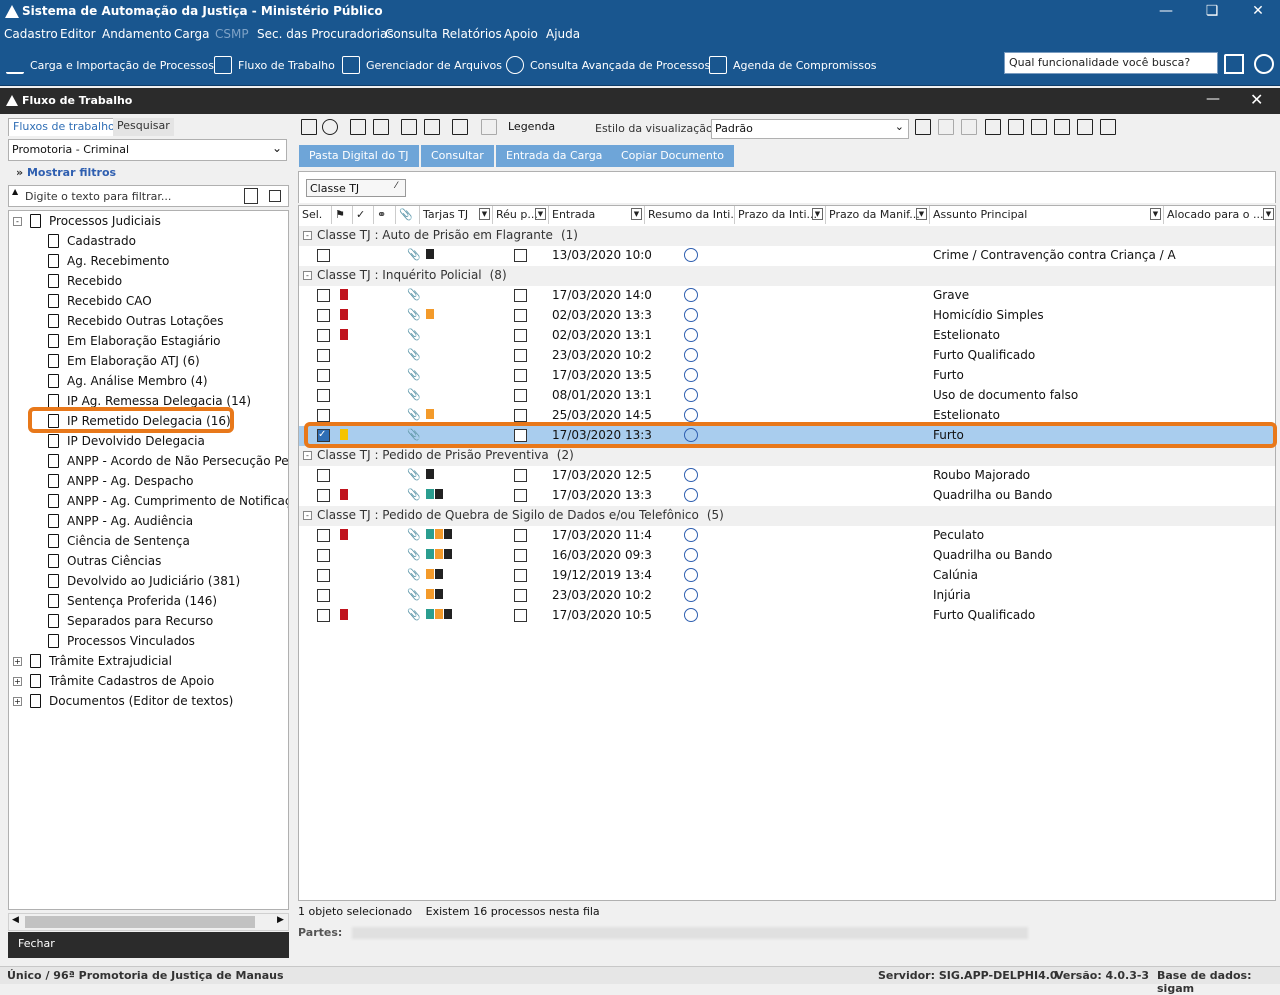 This screenshot has height=995, width=1280. Describe the element at coordinates (993, 127) in the screenshot. I see `excel-icon` at that location.